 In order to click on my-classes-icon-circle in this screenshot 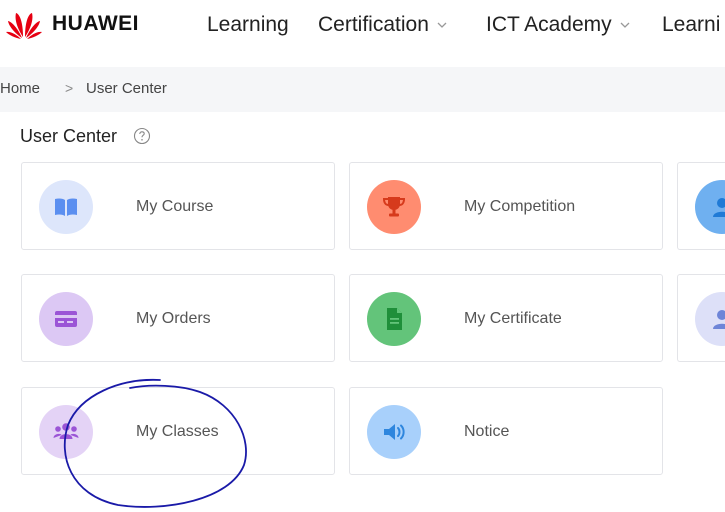, I will do `click(66, 432)`.